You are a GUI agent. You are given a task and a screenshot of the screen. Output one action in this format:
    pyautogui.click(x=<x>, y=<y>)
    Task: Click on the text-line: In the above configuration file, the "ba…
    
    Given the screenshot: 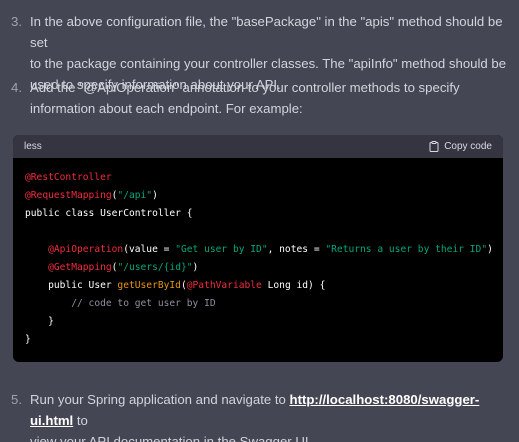 What is the action you would take?
    pyautogui.click(x=266, y=32)
    